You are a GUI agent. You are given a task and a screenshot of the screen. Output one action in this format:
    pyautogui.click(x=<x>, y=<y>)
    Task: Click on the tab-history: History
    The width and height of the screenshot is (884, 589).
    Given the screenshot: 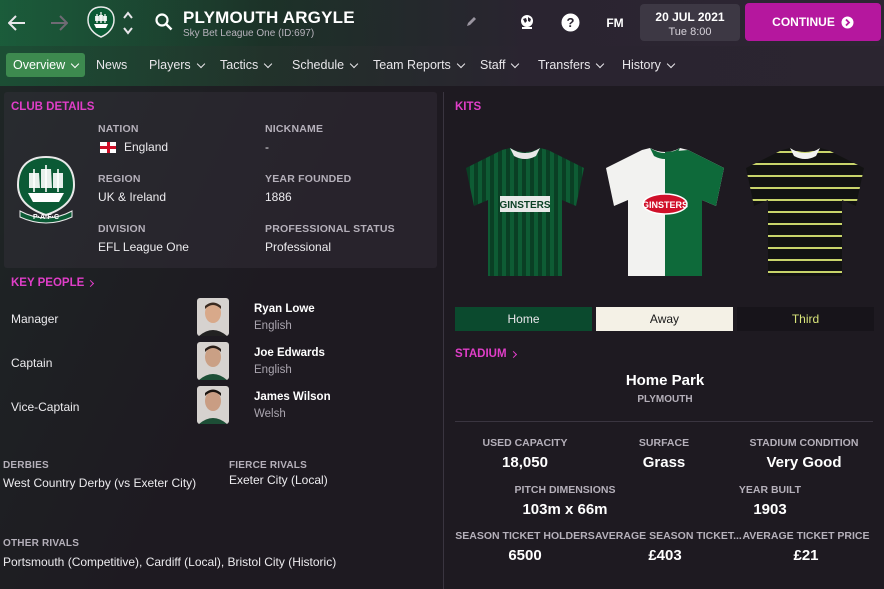 What is the action you would take?
    pyautogui.click(x=648, y=65)
    